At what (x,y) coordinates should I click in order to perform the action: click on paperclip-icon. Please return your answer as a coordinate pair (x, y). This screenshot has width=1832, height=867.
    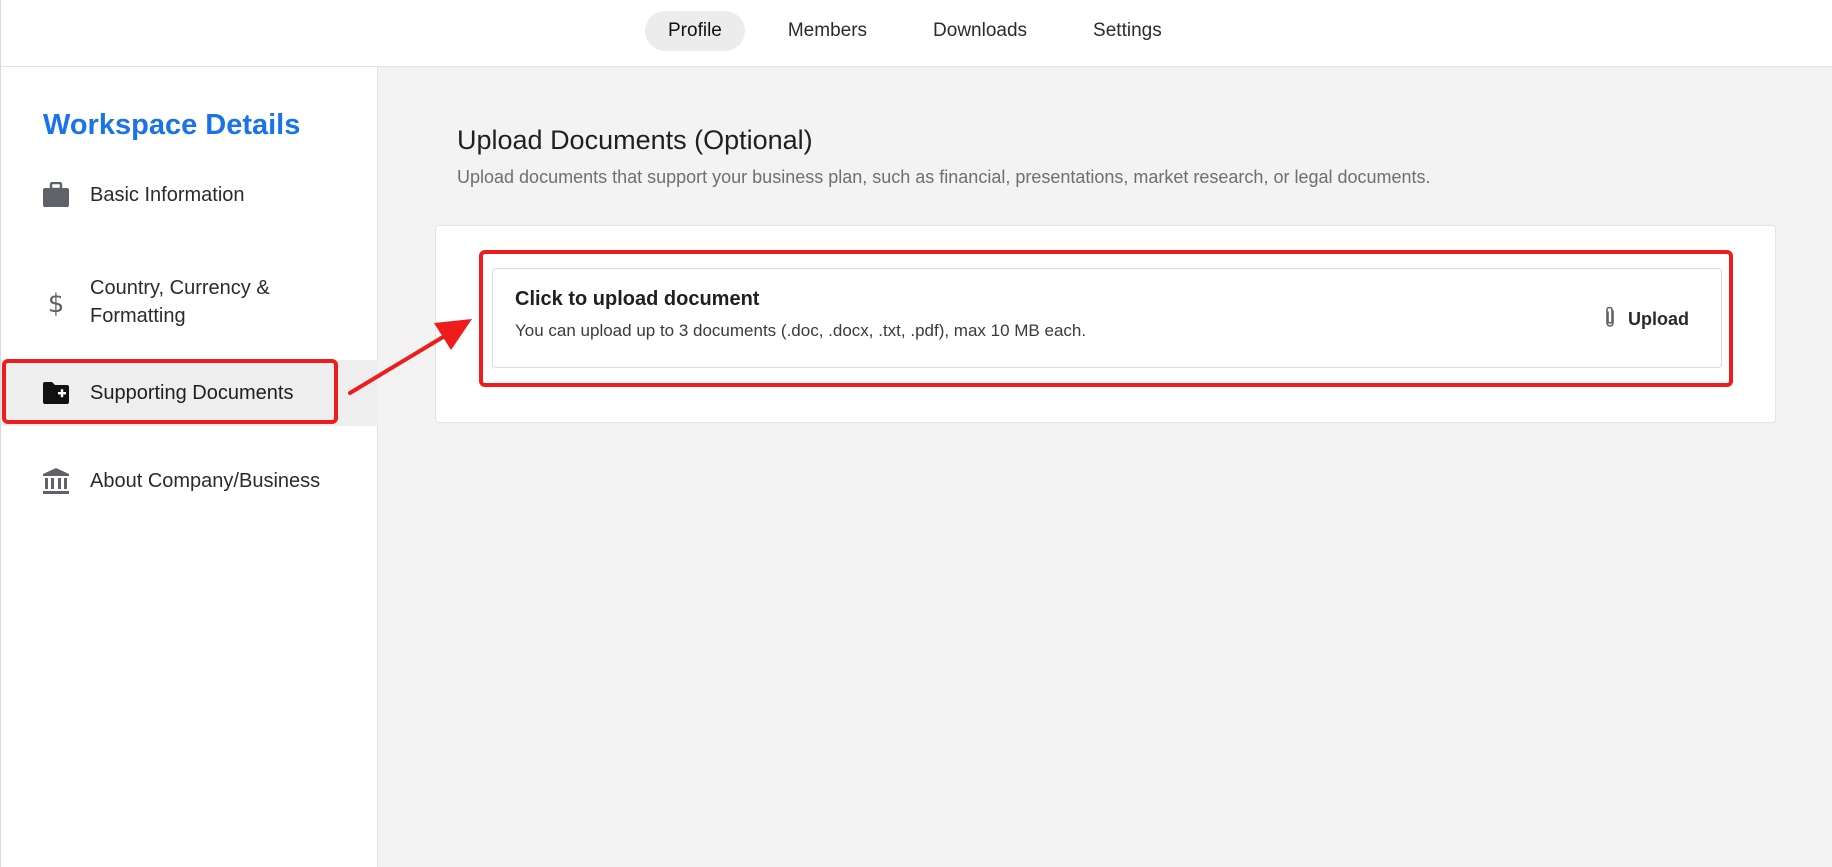
    Looking at the image, I should click on (1610, 319).